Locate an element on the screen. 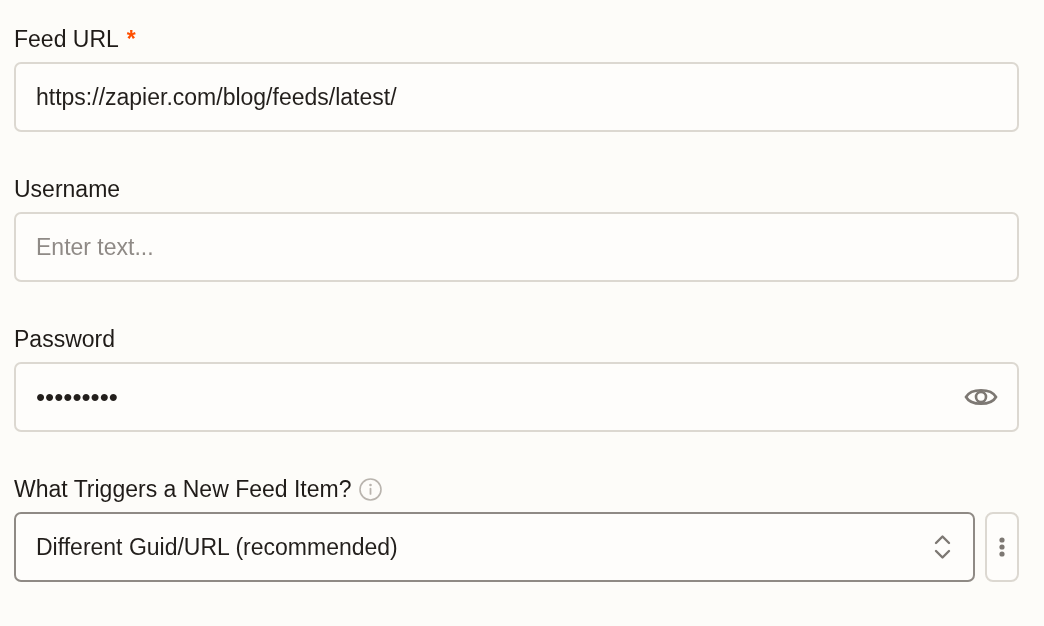  info-icon is located at coordinates (371, 489).